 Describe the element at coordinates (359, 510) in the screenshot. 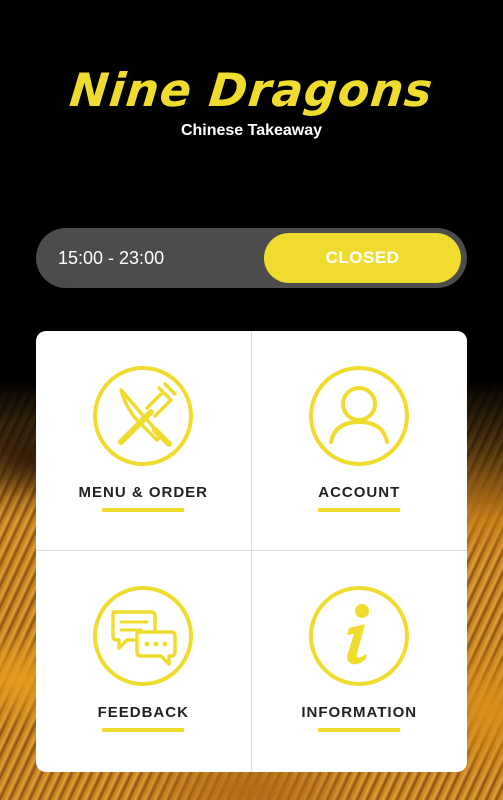

I see `account-underline` at that location.